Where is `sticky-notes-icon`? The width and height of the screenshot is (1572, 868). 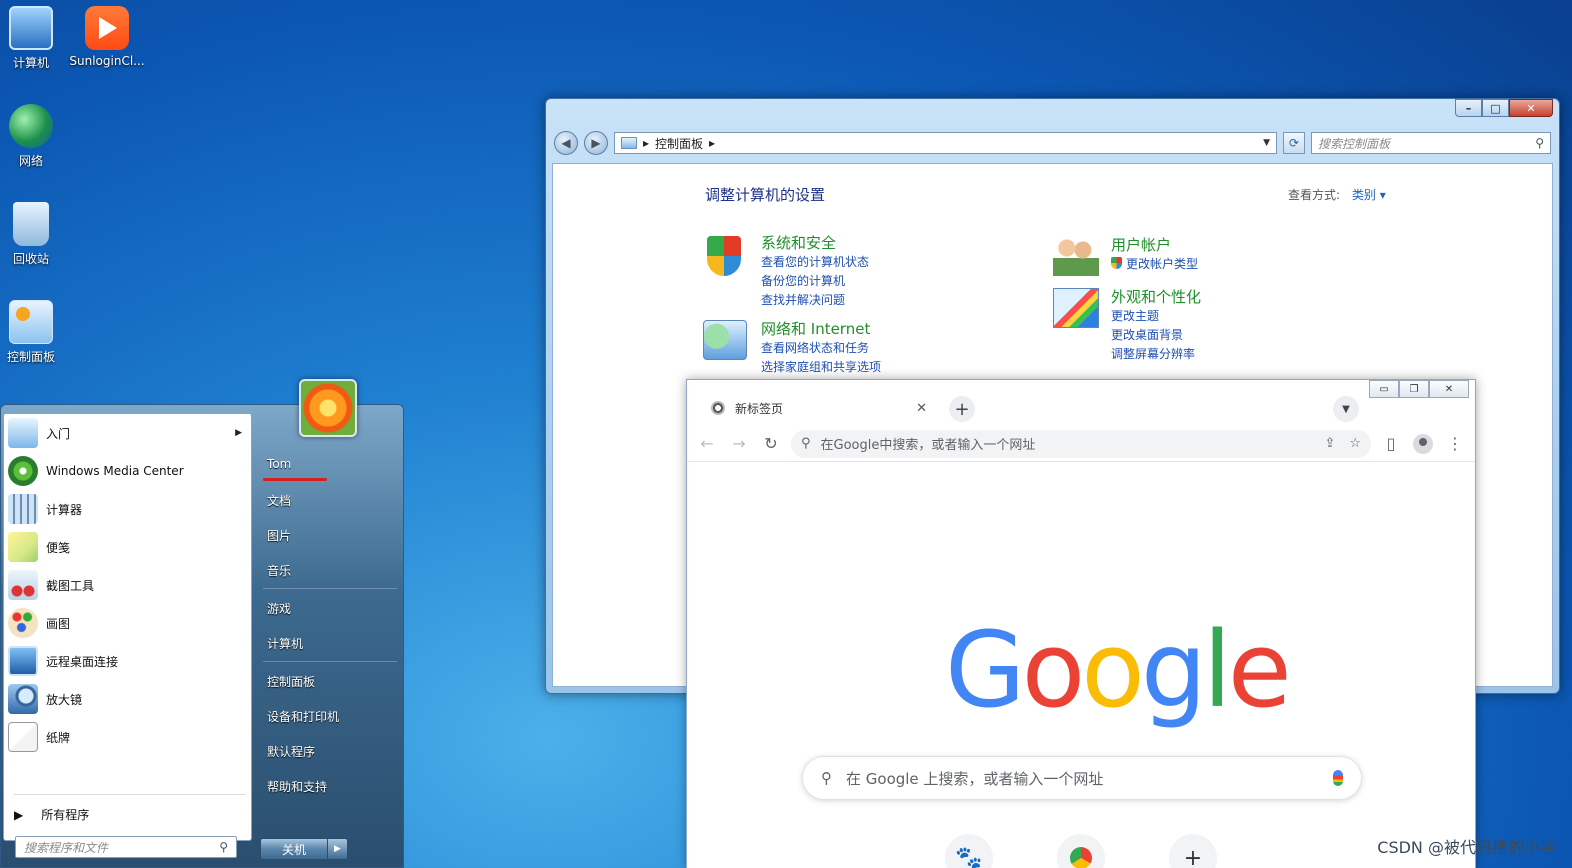
sticky-notes-icon is located at coordinates (23, 547).